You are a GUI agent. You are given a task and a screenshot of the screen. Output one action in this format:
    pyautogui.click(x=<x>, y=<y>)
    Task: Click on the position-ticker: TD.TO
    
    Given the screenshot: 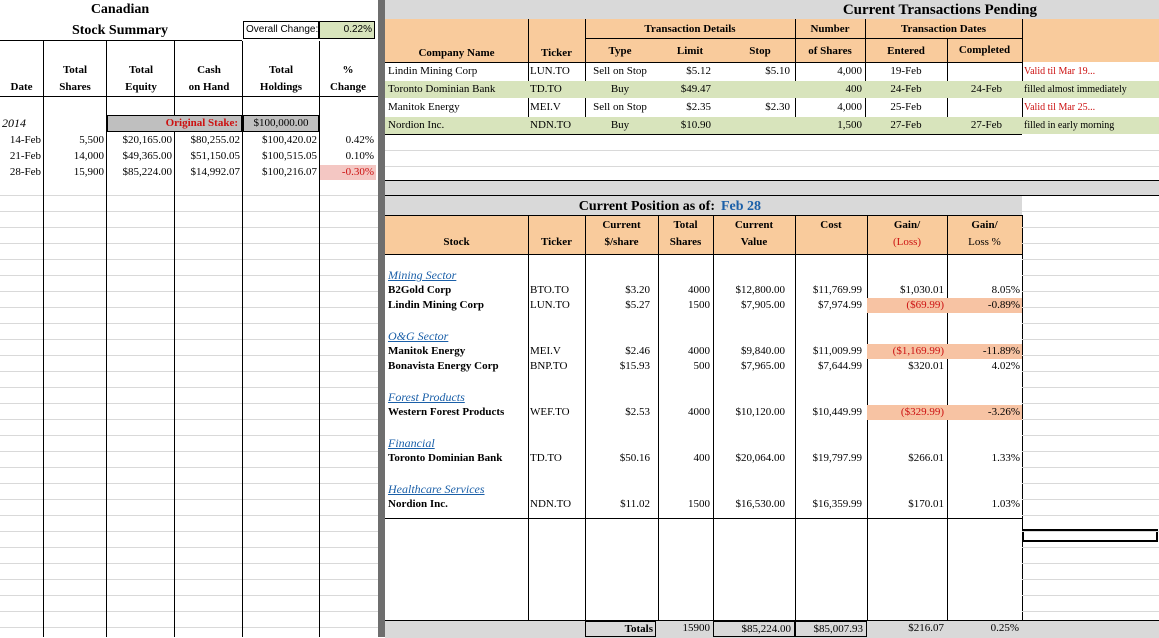 What is the action you would take?
    pyautogui.click(x=546, y=458)
    